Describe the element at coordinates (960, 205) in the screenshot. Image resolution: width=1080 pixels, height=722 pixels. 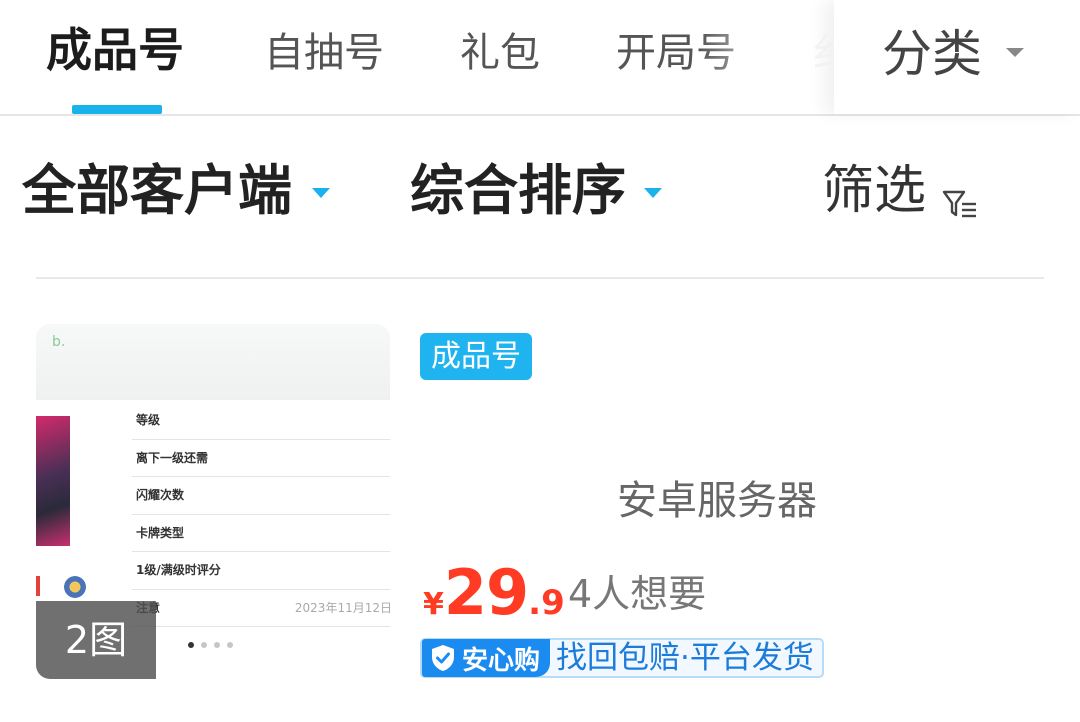
I see `filter-icon` at that location.